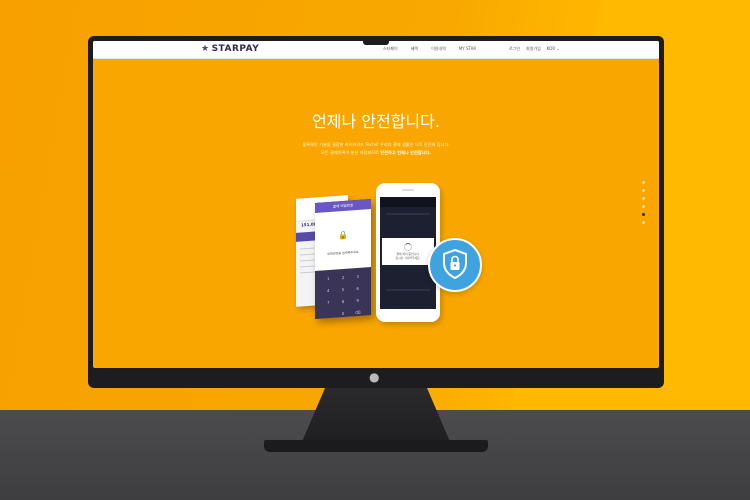  What do you see at coordinates (514, 49) in the screenshot?
I see `login-link: 로그인` at bounding box center [514, 49].